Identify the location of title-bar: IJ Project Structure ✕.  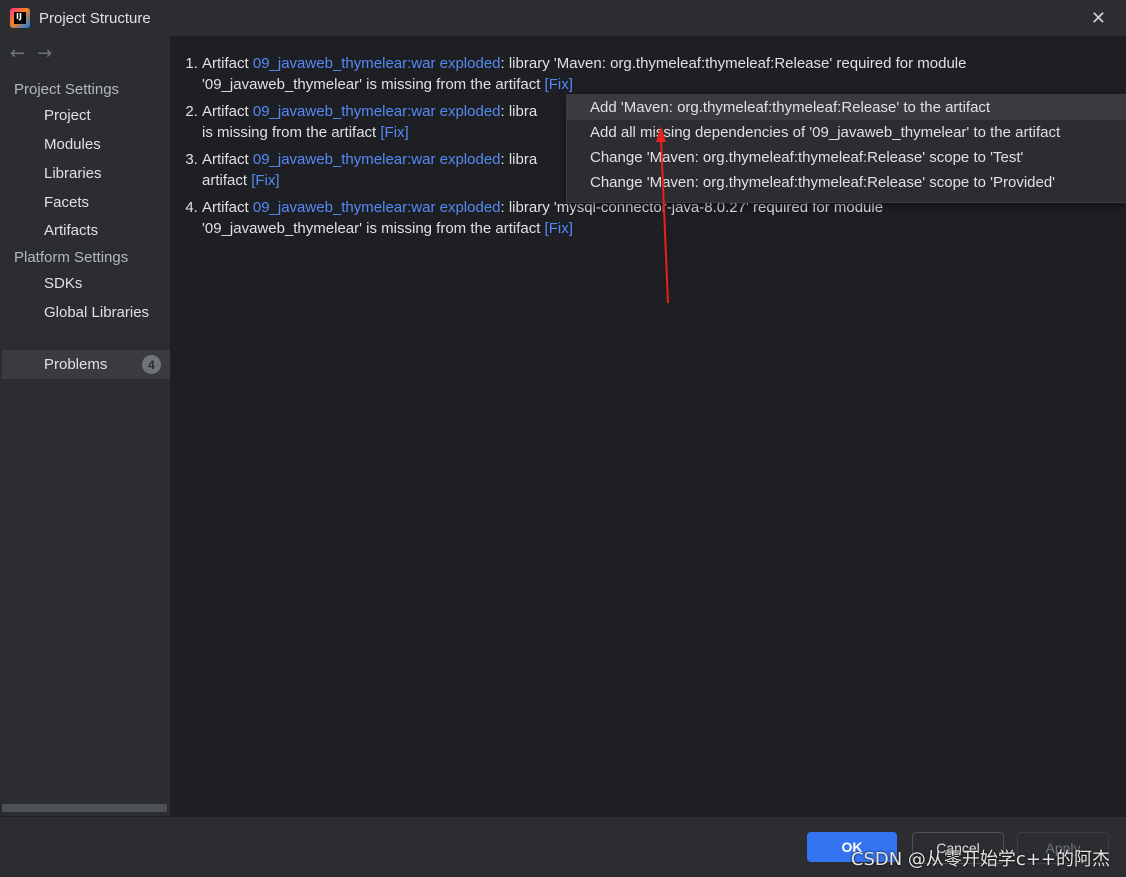
(563, 18).